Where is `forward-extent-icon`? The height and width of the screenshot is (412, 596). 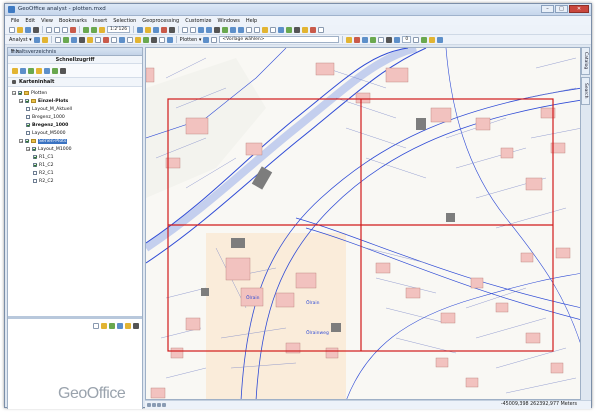 forward-extent-icon is located at coordinates (257, 29).